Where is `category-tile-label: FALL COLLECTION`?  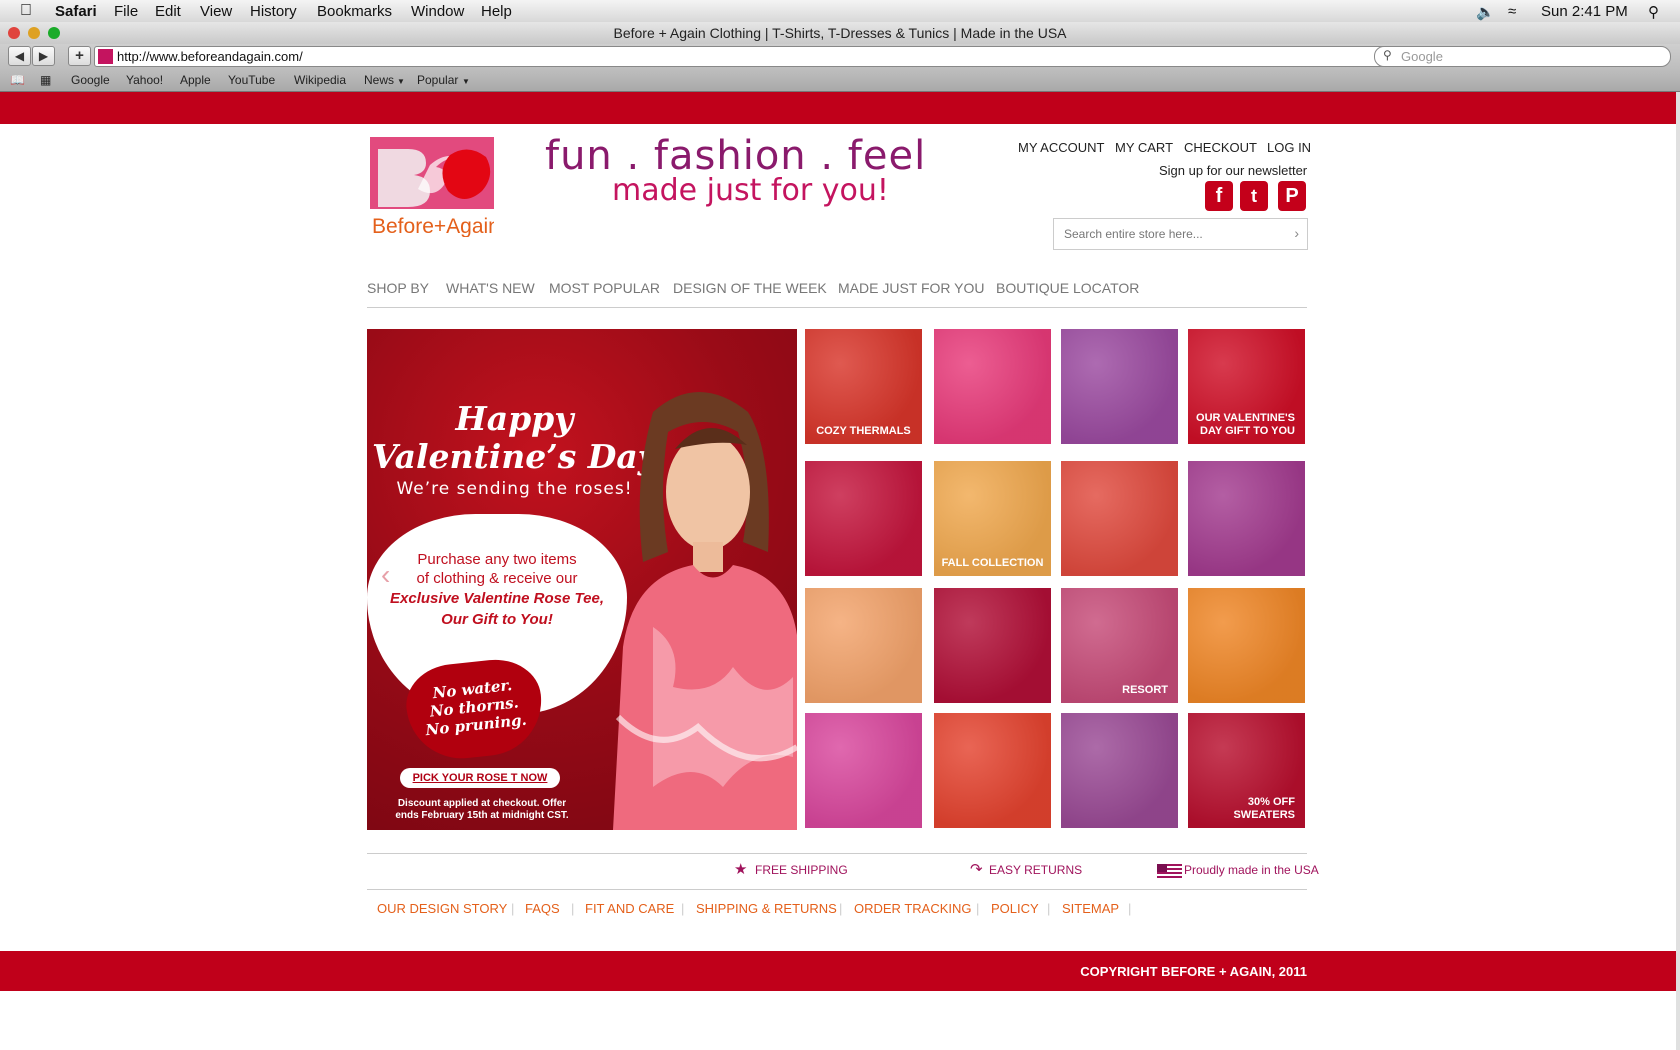 category-tile-label: FALL COLLECTION is located at coordinates (992, 563).